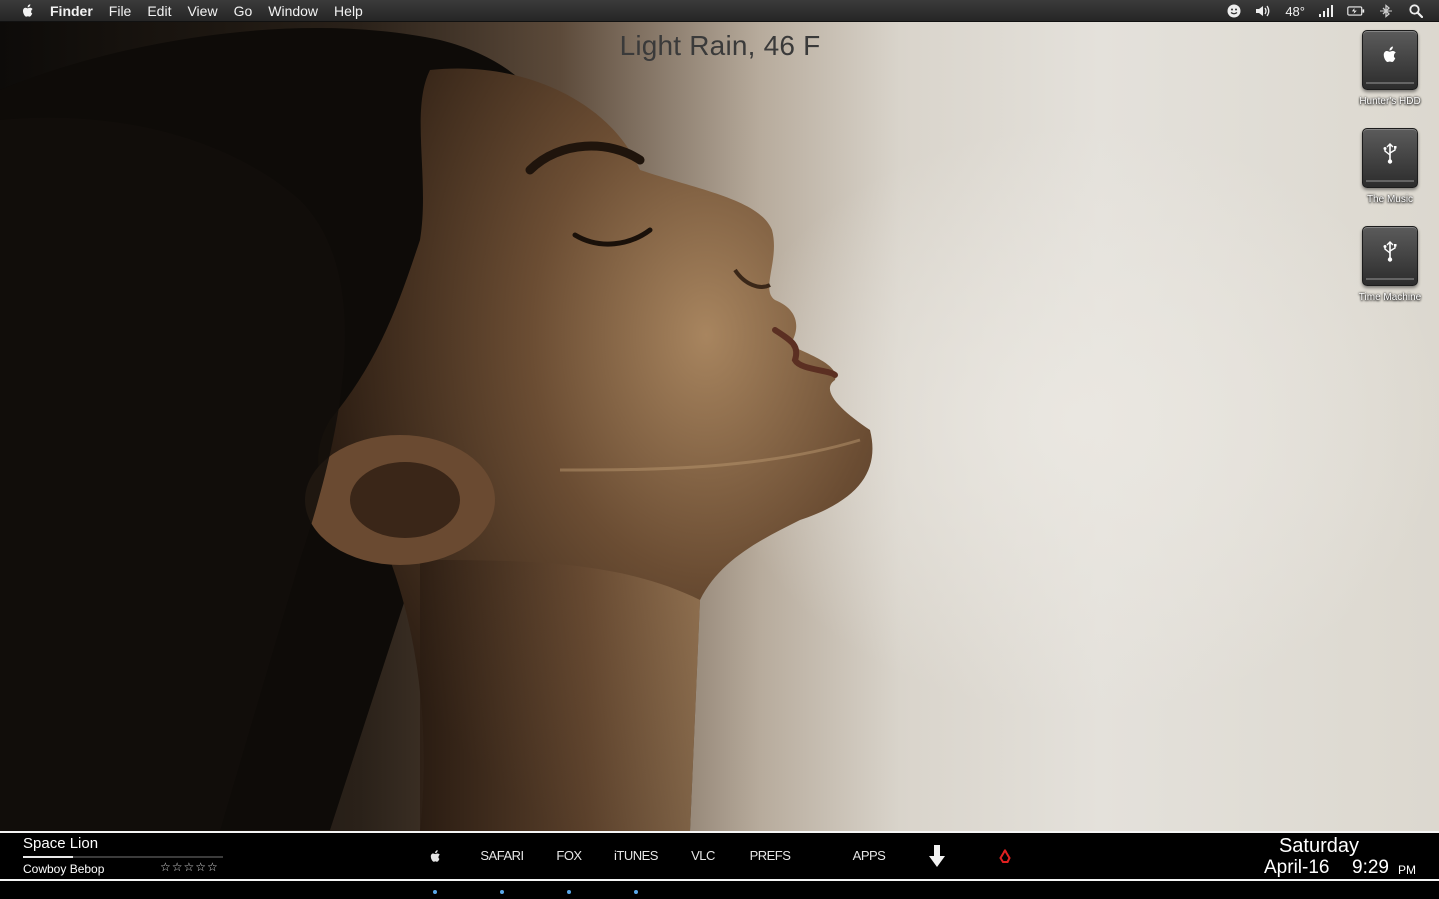 Image resolution: width=1439 pixels, height=899 pixels. Describe the element at coordinates (189, 867) in the screenshot. I see `rating-stars: ☆☆☆☆☆` at that location.